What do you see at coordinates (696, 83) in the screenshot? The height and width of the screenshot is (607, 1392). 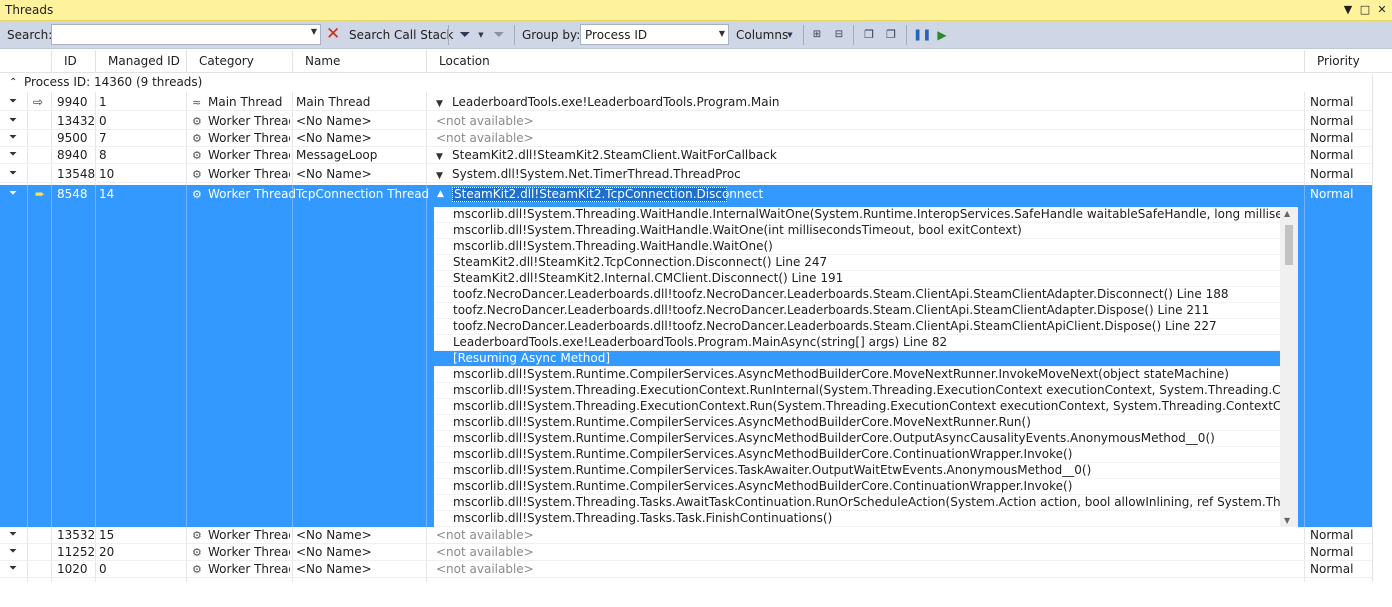 I see `group-header: ⌃ Process ID: 14360 (9 threads)` at bounding box center [696, 83].